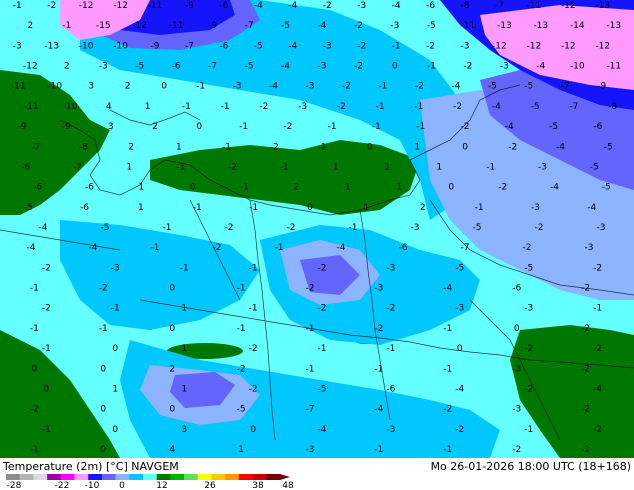 This screenshot has width=634, height=490. What do you see at coordinates (90, 466) in the screenshot?
I see `map-title: Temperature (2m) [°C] NAVGEM` at bounding box center [90, 466].